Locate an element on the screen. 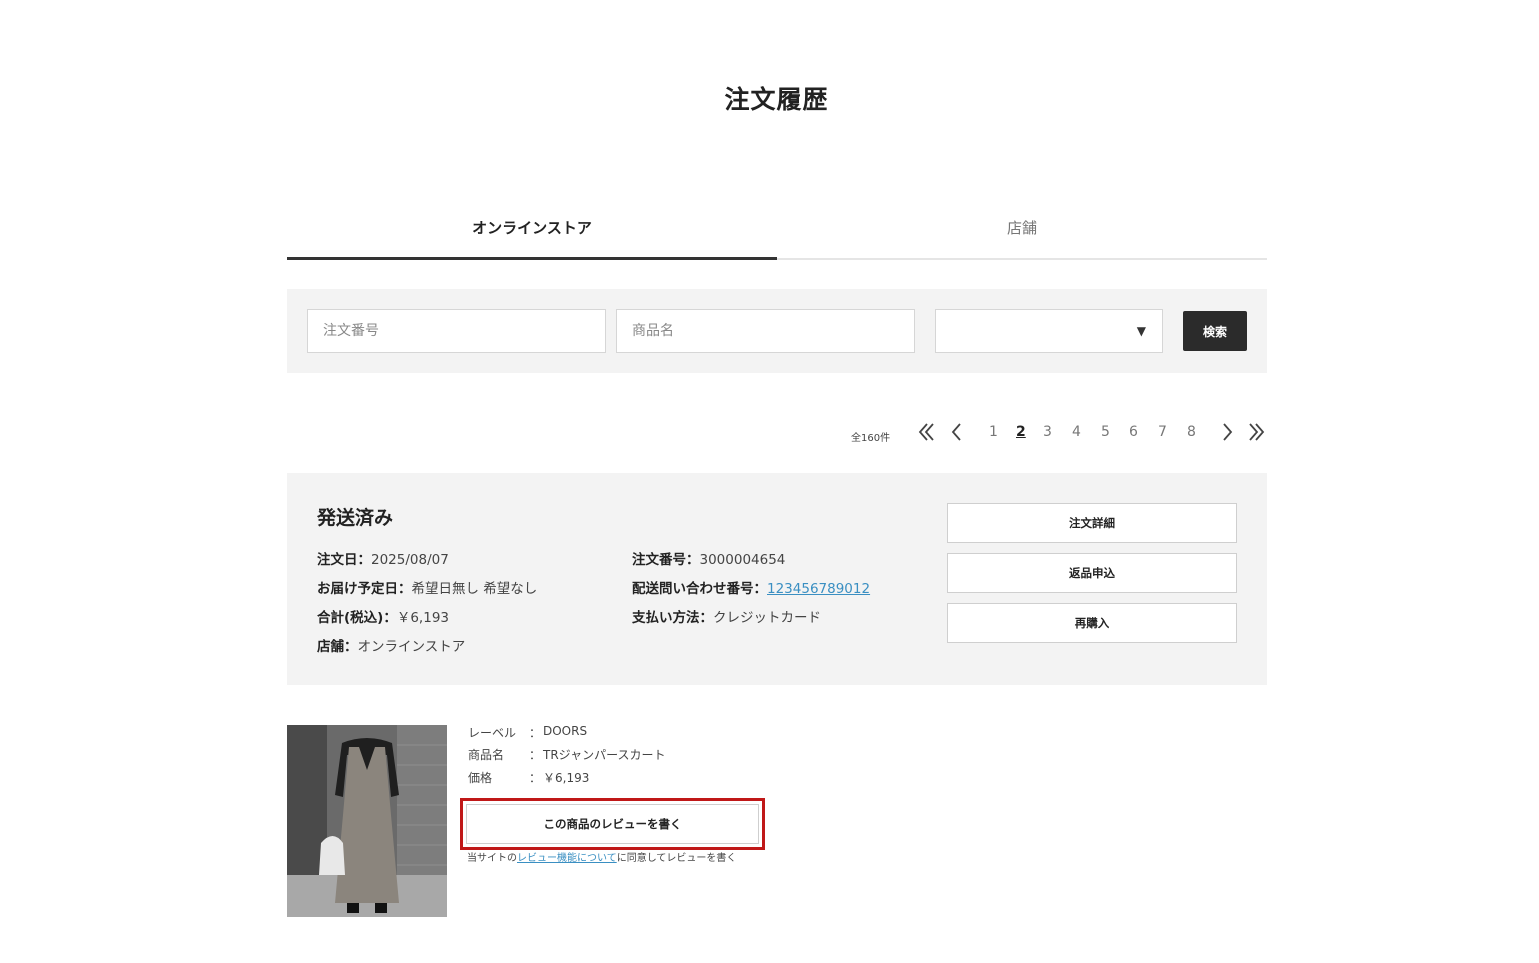 Image resolution: width=1539 pixels, height=963 pixels. product-image is located at coordinates (367, 821).